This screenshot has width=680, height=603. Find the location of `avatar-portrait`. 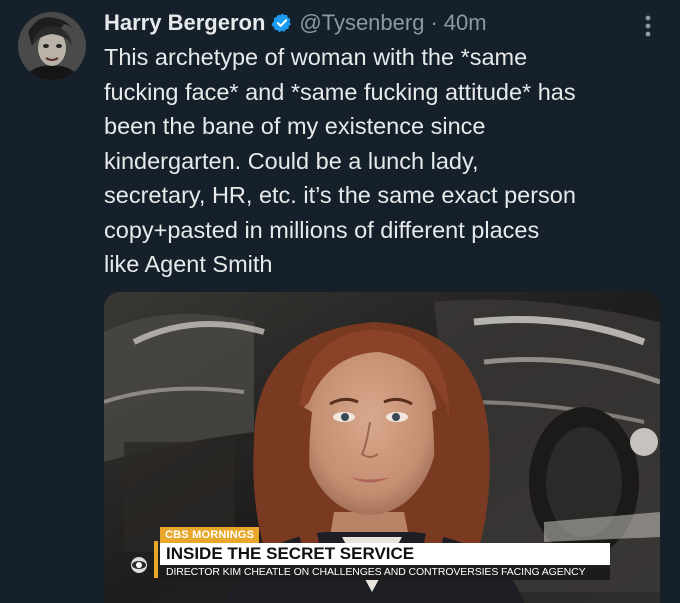

avatar-portrait is located at coordinates (52, 46).